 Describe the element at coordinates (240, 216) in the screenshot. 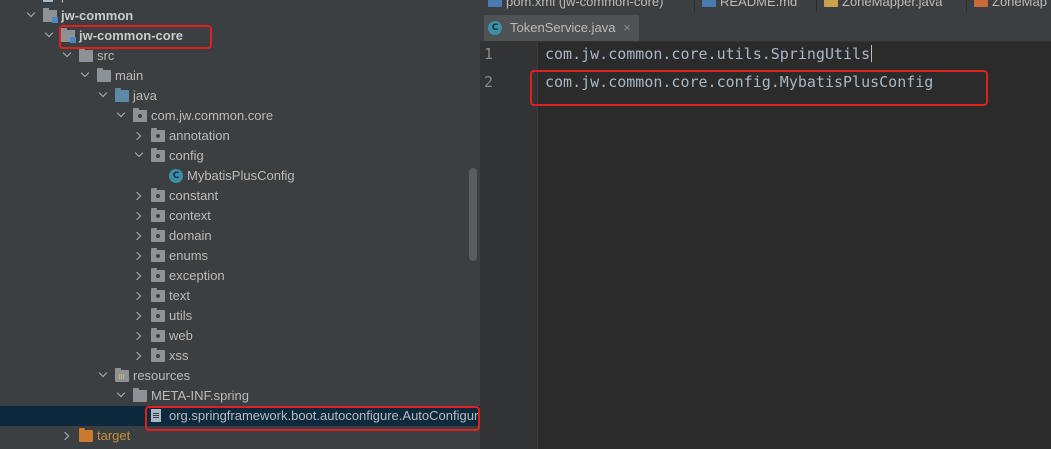

I see `tree-item-context: context` at that location.